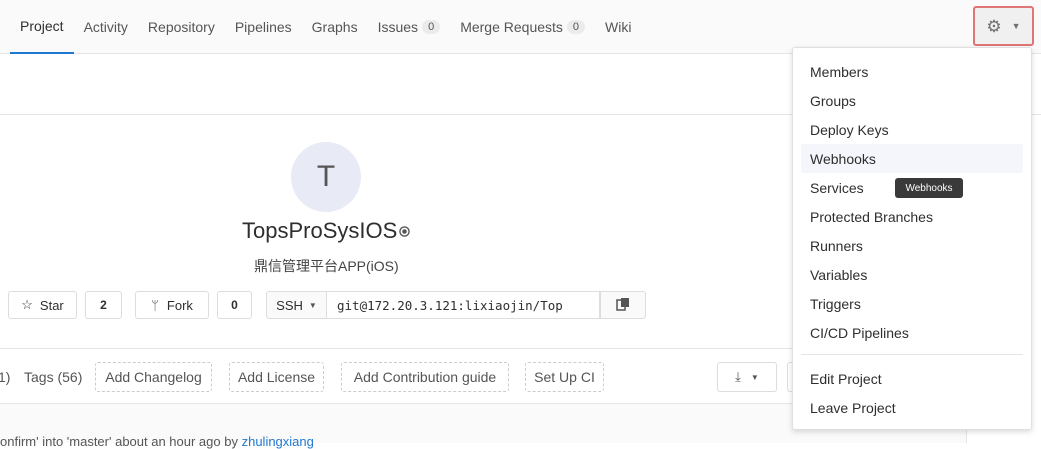 The image size is (1041, 449). I want to click on protocol-dropdown: SSH ▼, so click(296, 305).